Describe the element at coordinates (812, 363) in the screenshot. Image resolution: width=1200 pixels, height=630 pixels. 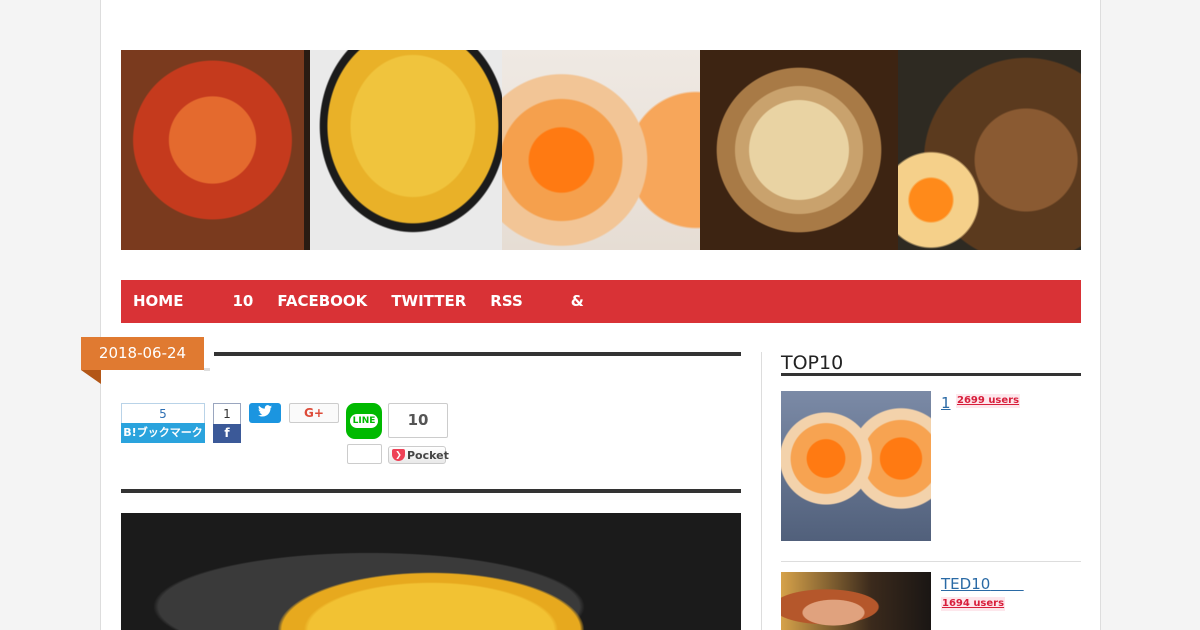
I see `sidebar-title: TOP10` at that location.